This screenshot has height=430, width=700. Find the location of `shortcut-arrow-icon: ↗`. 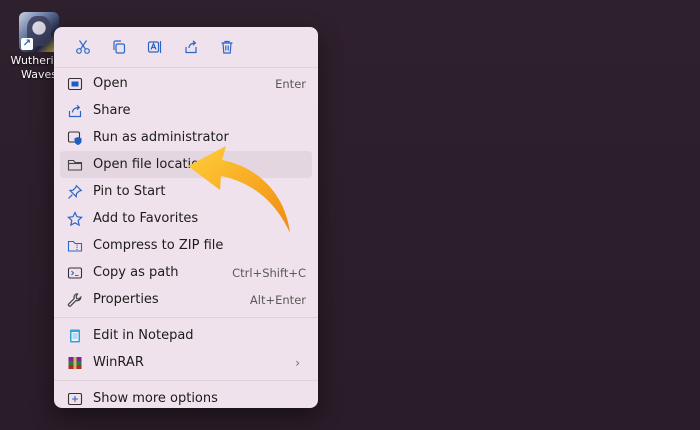

shortcut-arrow-icon: ↗ is located at coordinates (27, 44).